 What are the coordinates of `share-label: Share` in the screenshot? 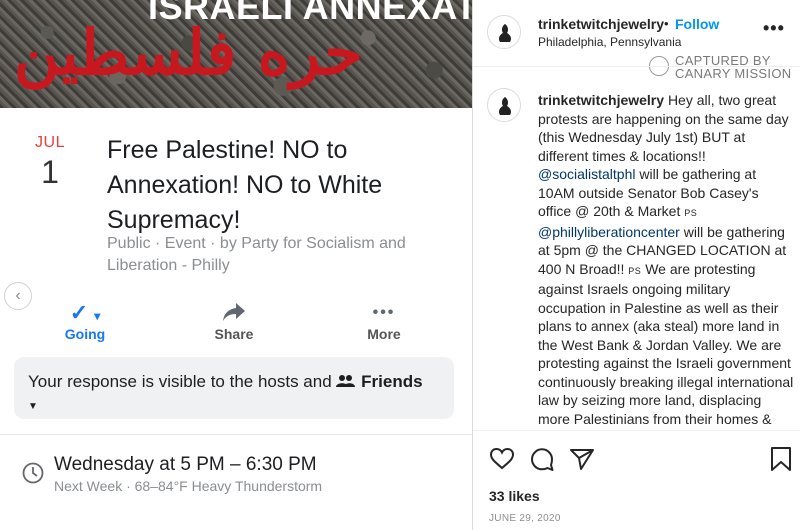 It's located at (234, 334).